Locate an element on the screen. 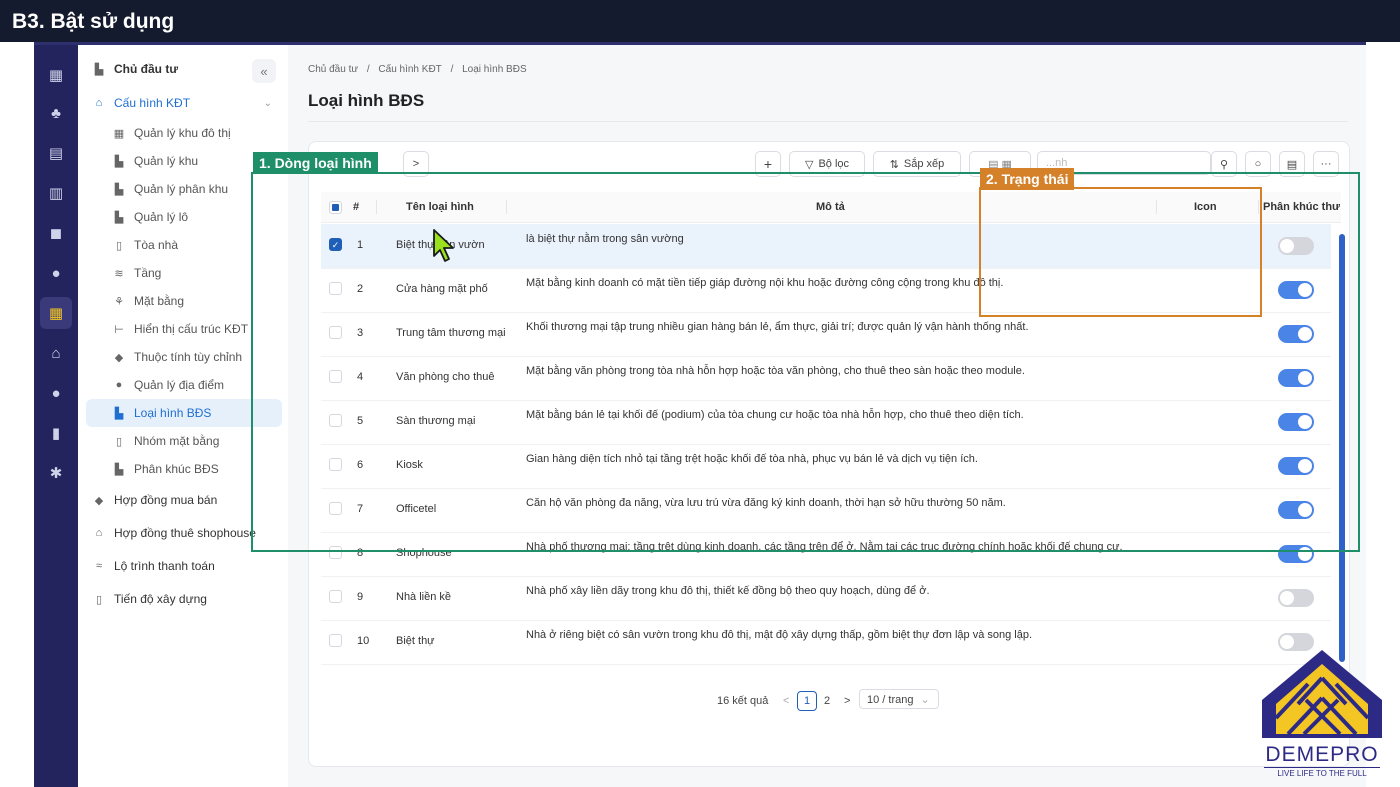 The height and width of the screenshot is (787, 1400). result-count: 16 kết quả is located at coordinates (743, 701).